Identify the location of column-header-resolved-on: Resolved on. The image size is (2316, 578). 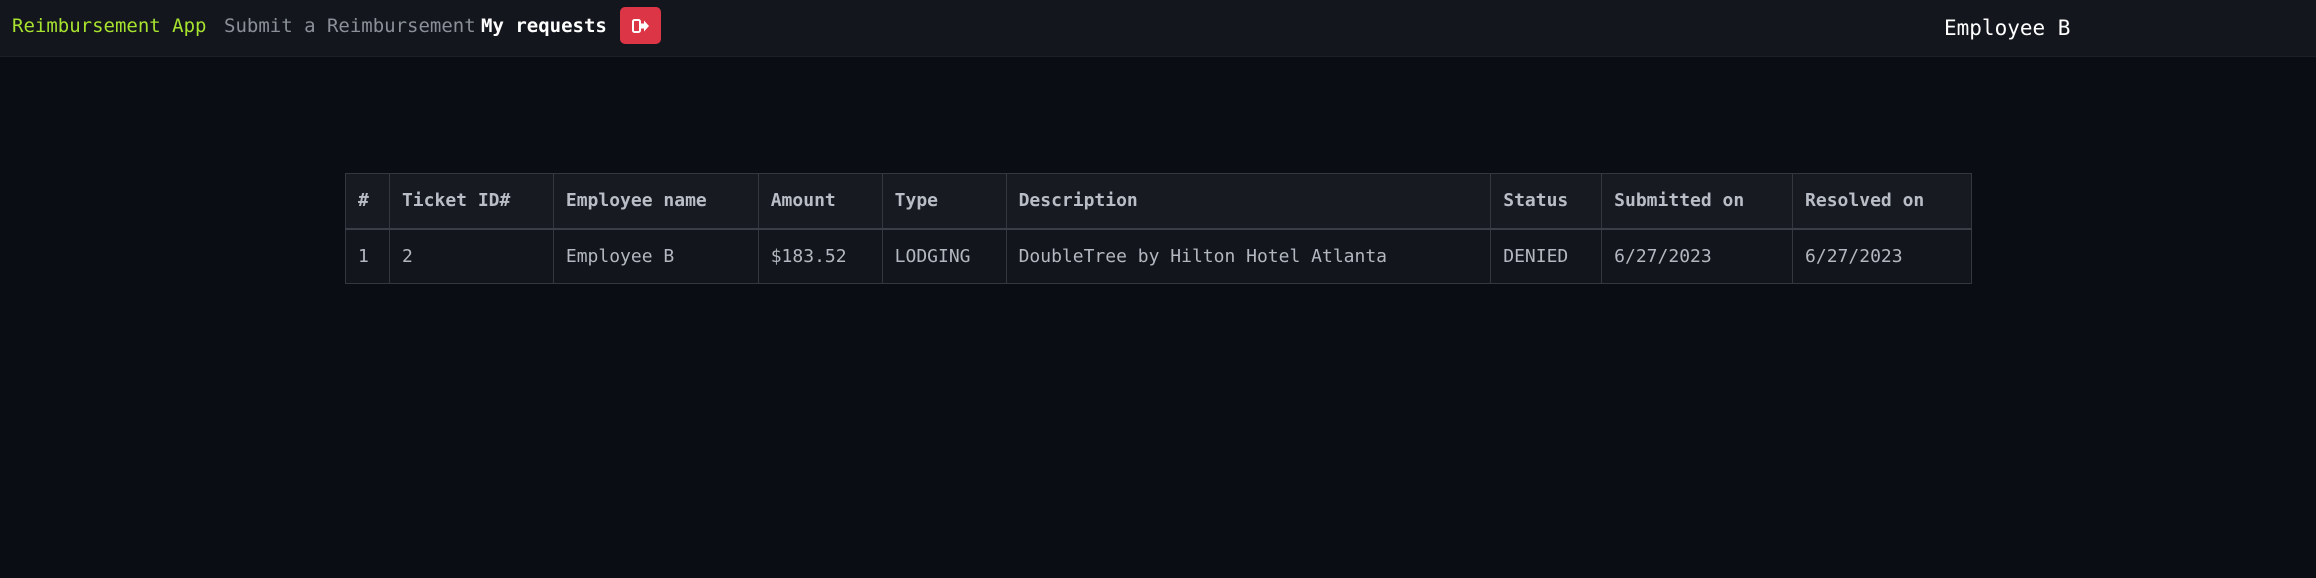
(1882, 201).